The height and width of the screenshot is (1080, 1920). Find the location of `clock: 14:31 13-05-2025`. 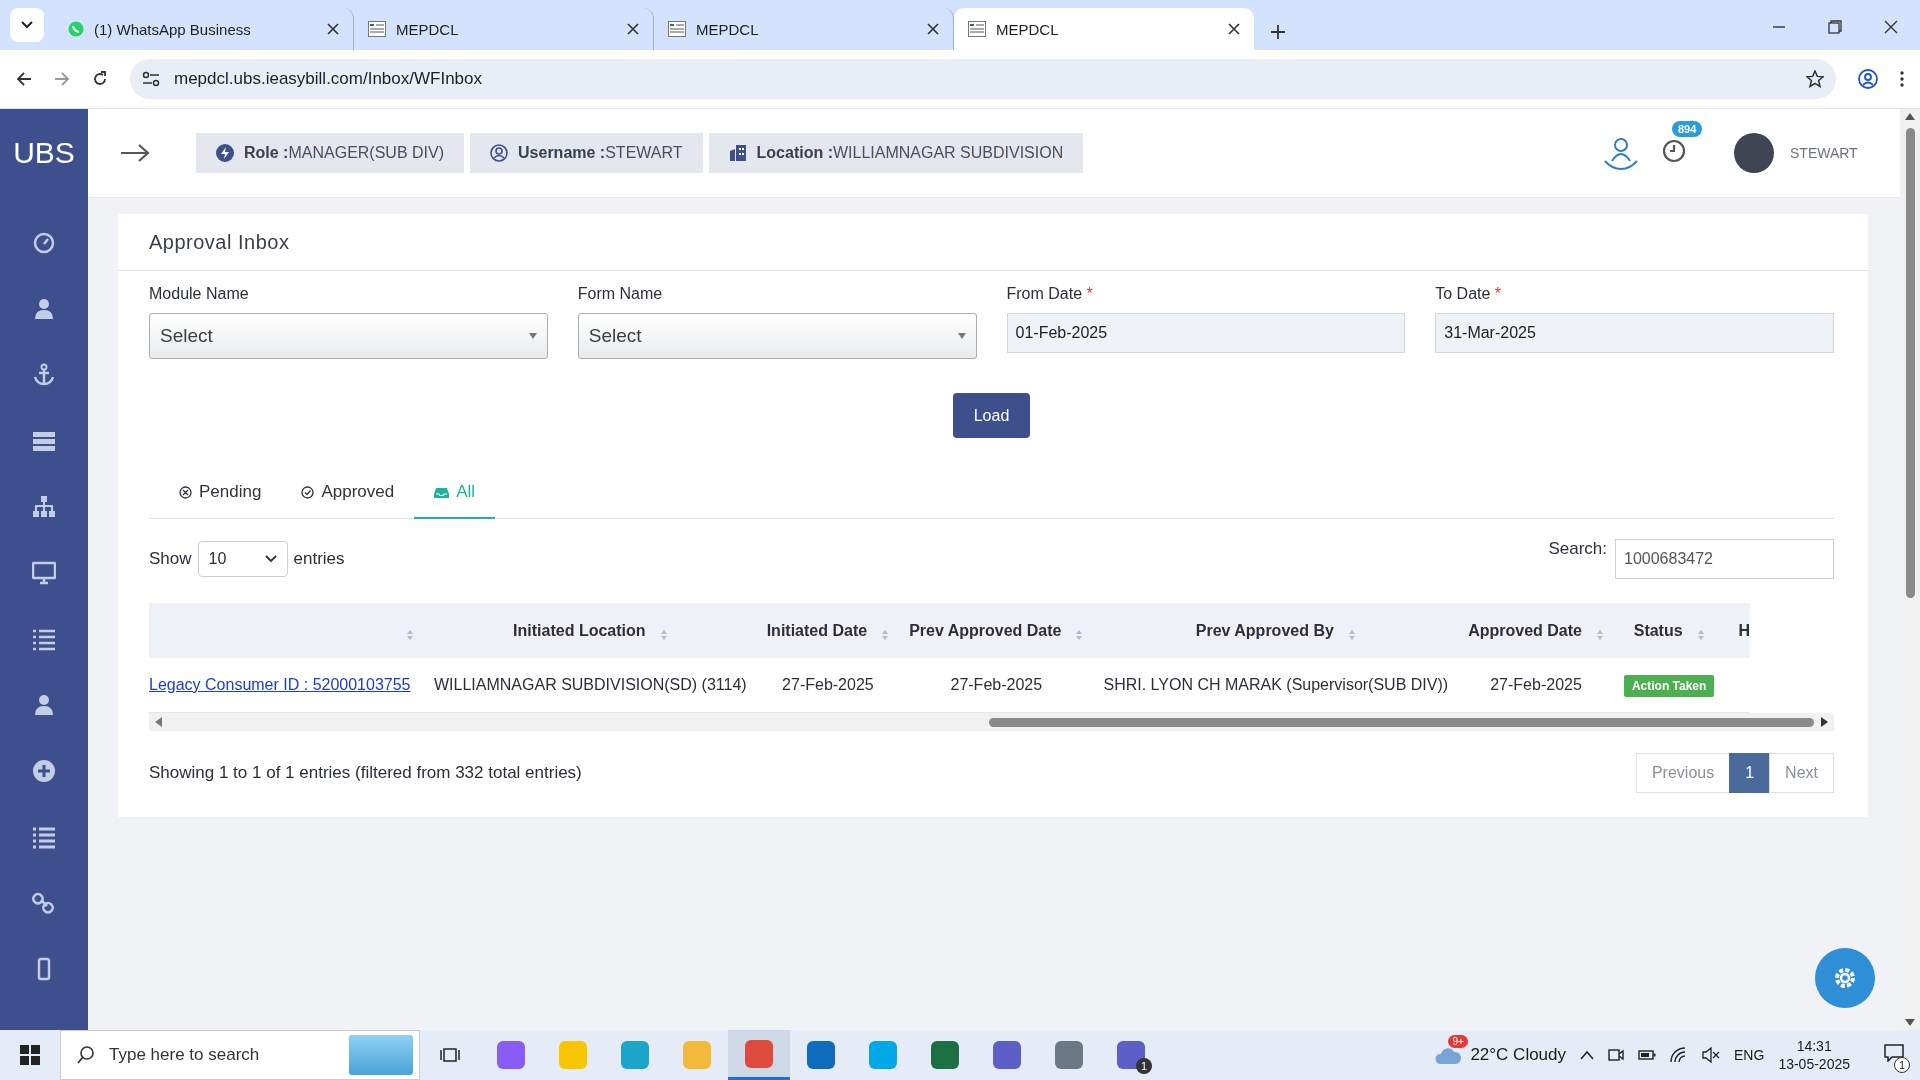

clock: 14:31 13-05-2025 is located at coordinates (1814, 1055).